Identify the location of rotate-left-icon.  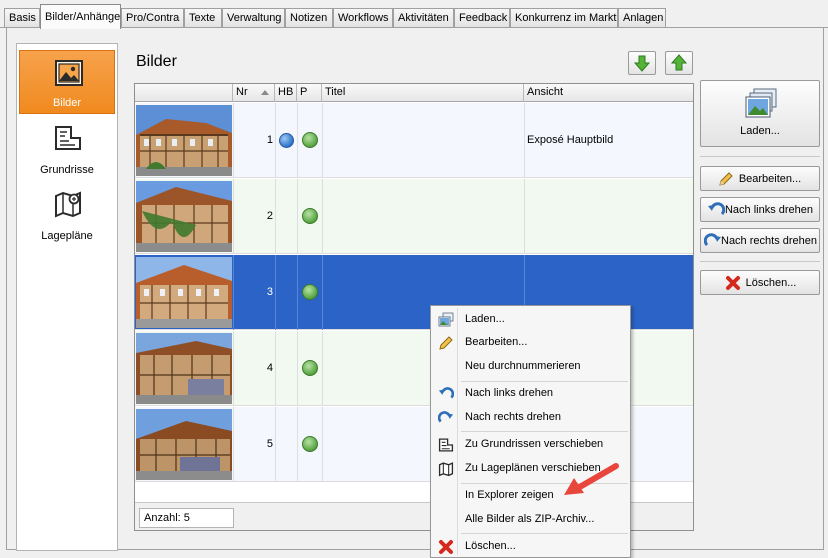
(446, 393).